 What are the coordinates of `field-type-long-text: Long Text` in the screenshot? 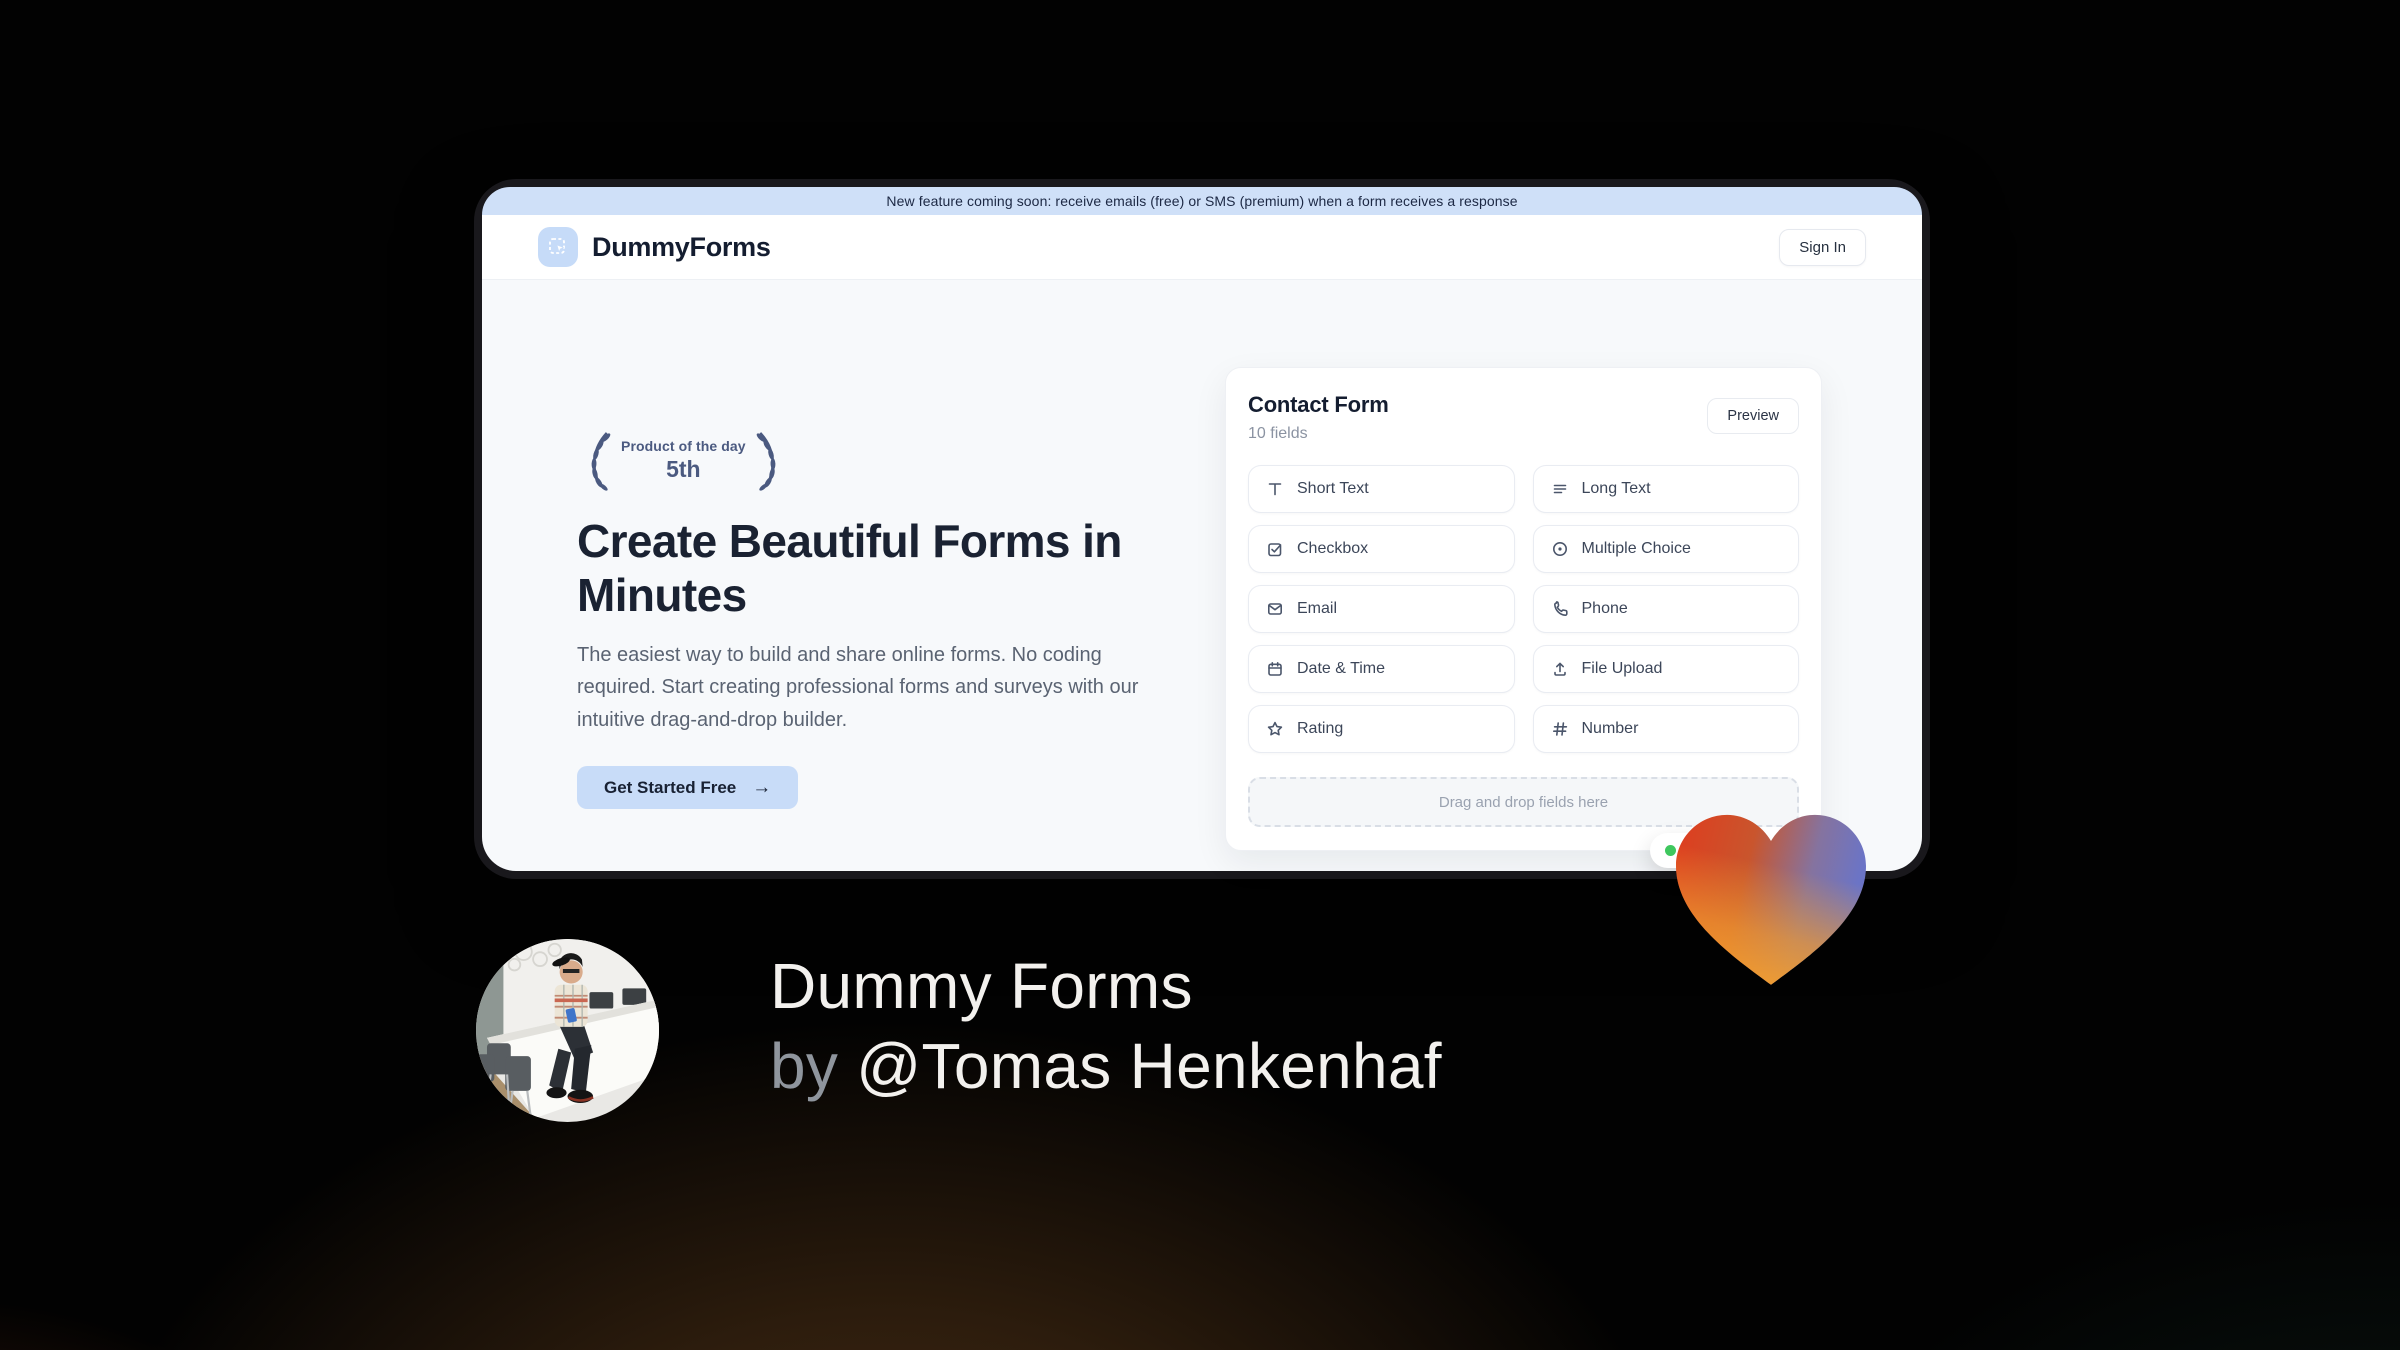 It's located at (1665, 489).